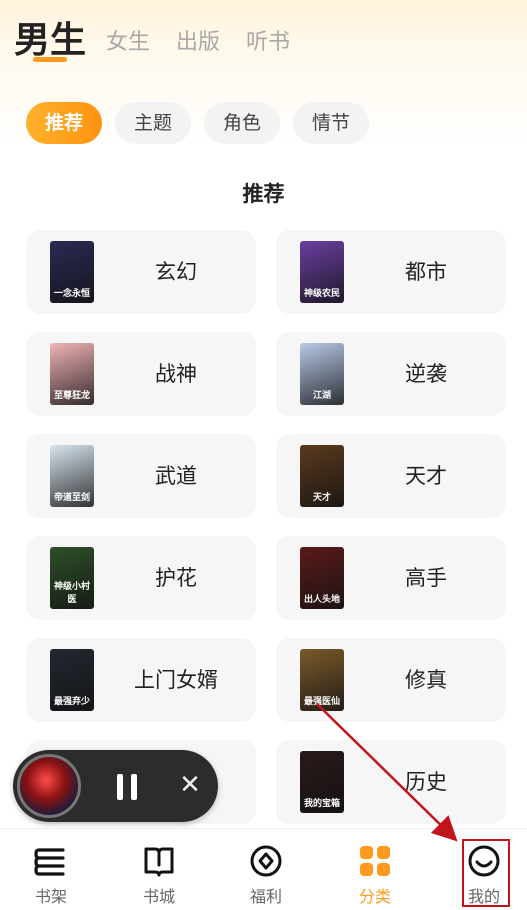  What do you see at coordinates (153, 123) in the screenshot?
I see `chip-theme: 主题` at bounding box center [153, 123].